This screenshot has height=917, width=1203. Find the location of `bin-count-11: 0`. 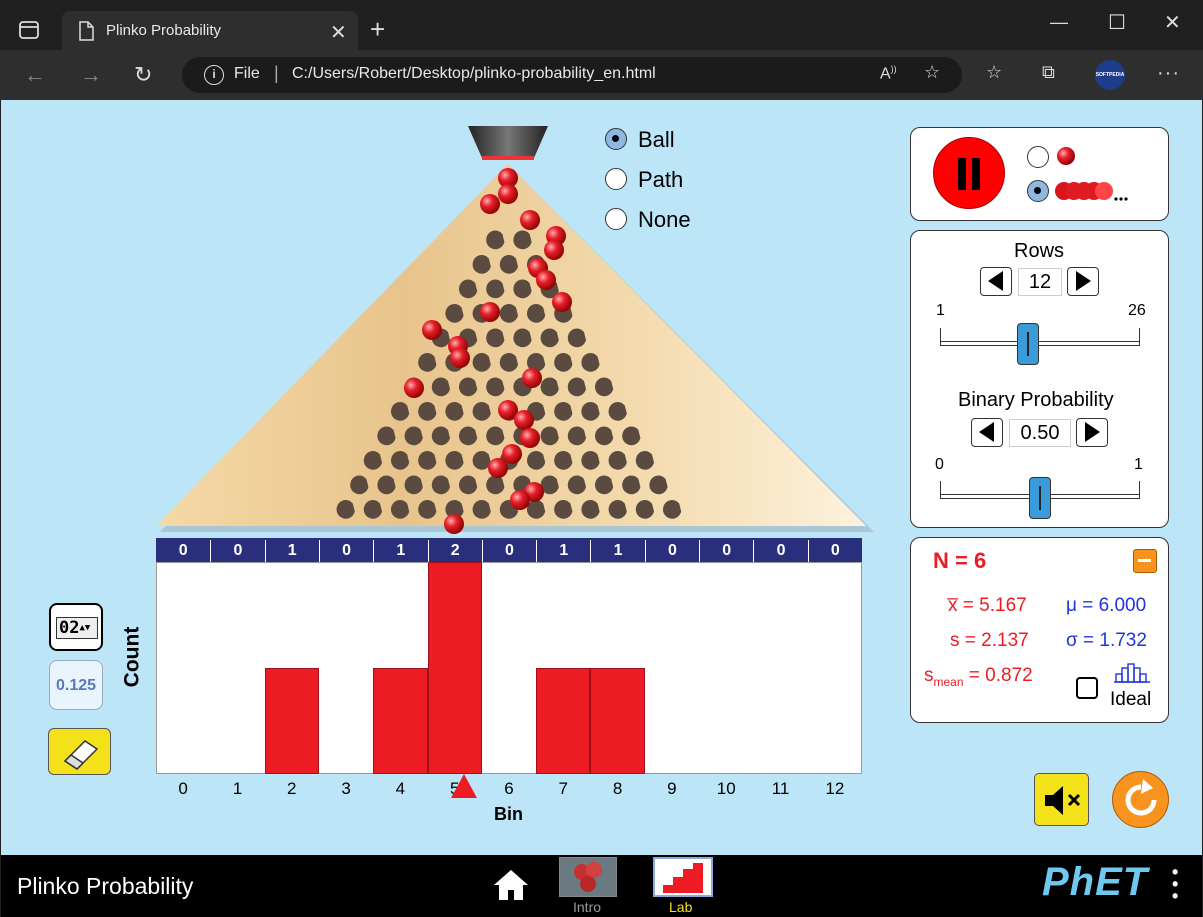

bin-count-11: 0 is located at coordinates (780, 551).